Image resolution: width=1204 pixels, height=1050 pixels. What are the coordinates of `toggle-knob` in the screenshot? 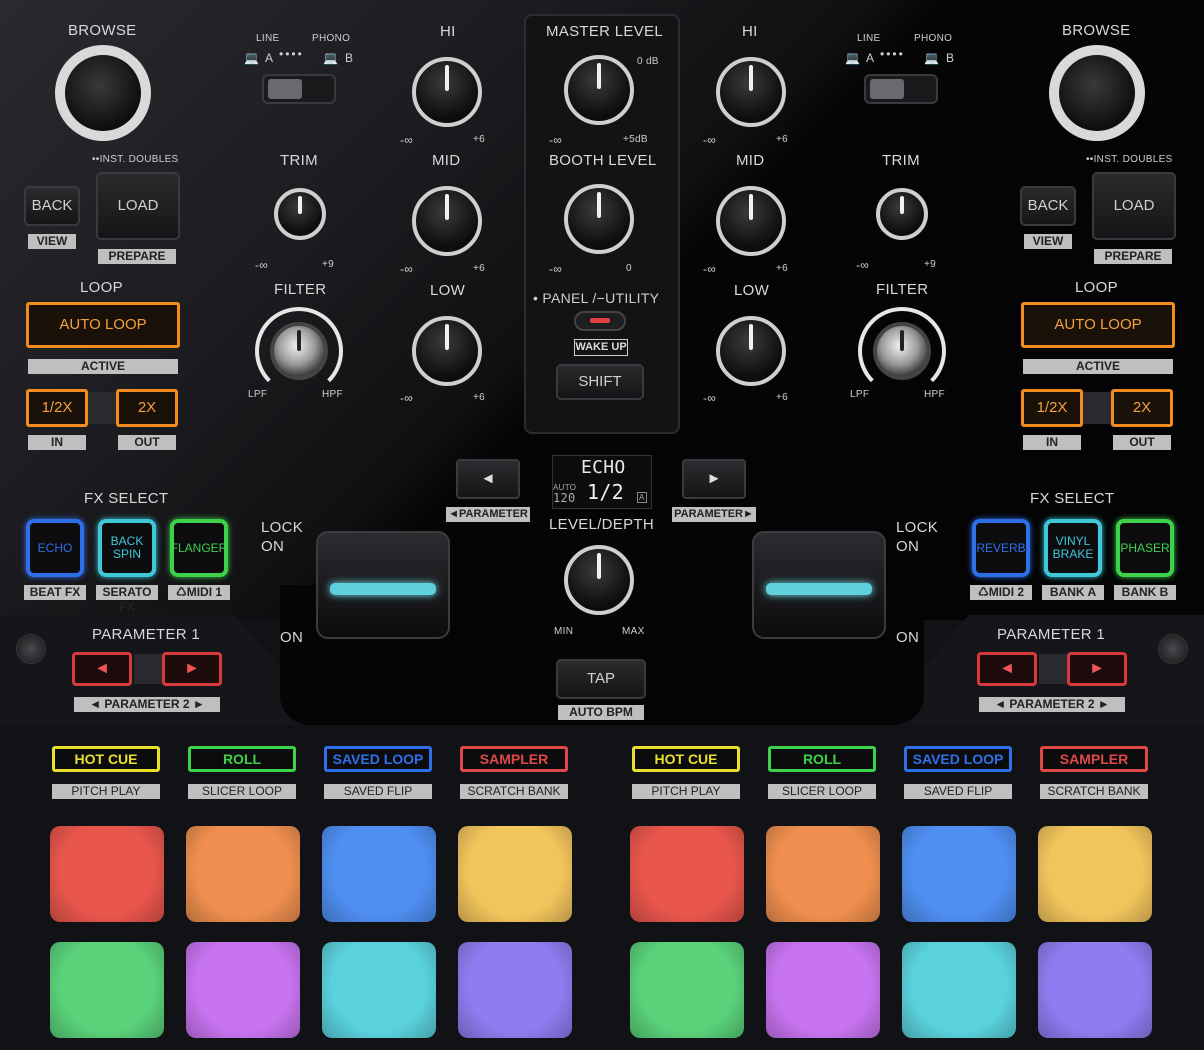 It's located at (887, 89).